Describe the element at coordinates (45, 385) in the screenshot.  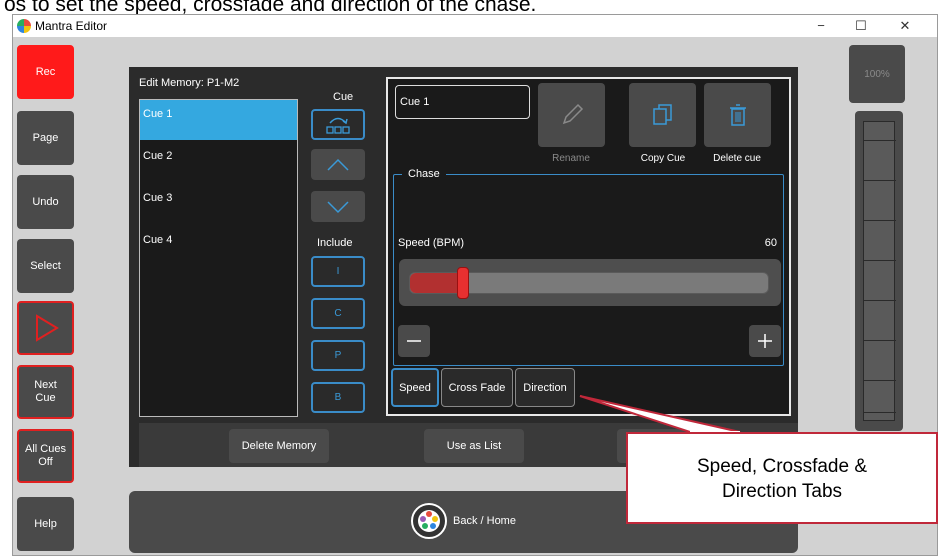
I see `next-cue-label-line1: Next` at that location.